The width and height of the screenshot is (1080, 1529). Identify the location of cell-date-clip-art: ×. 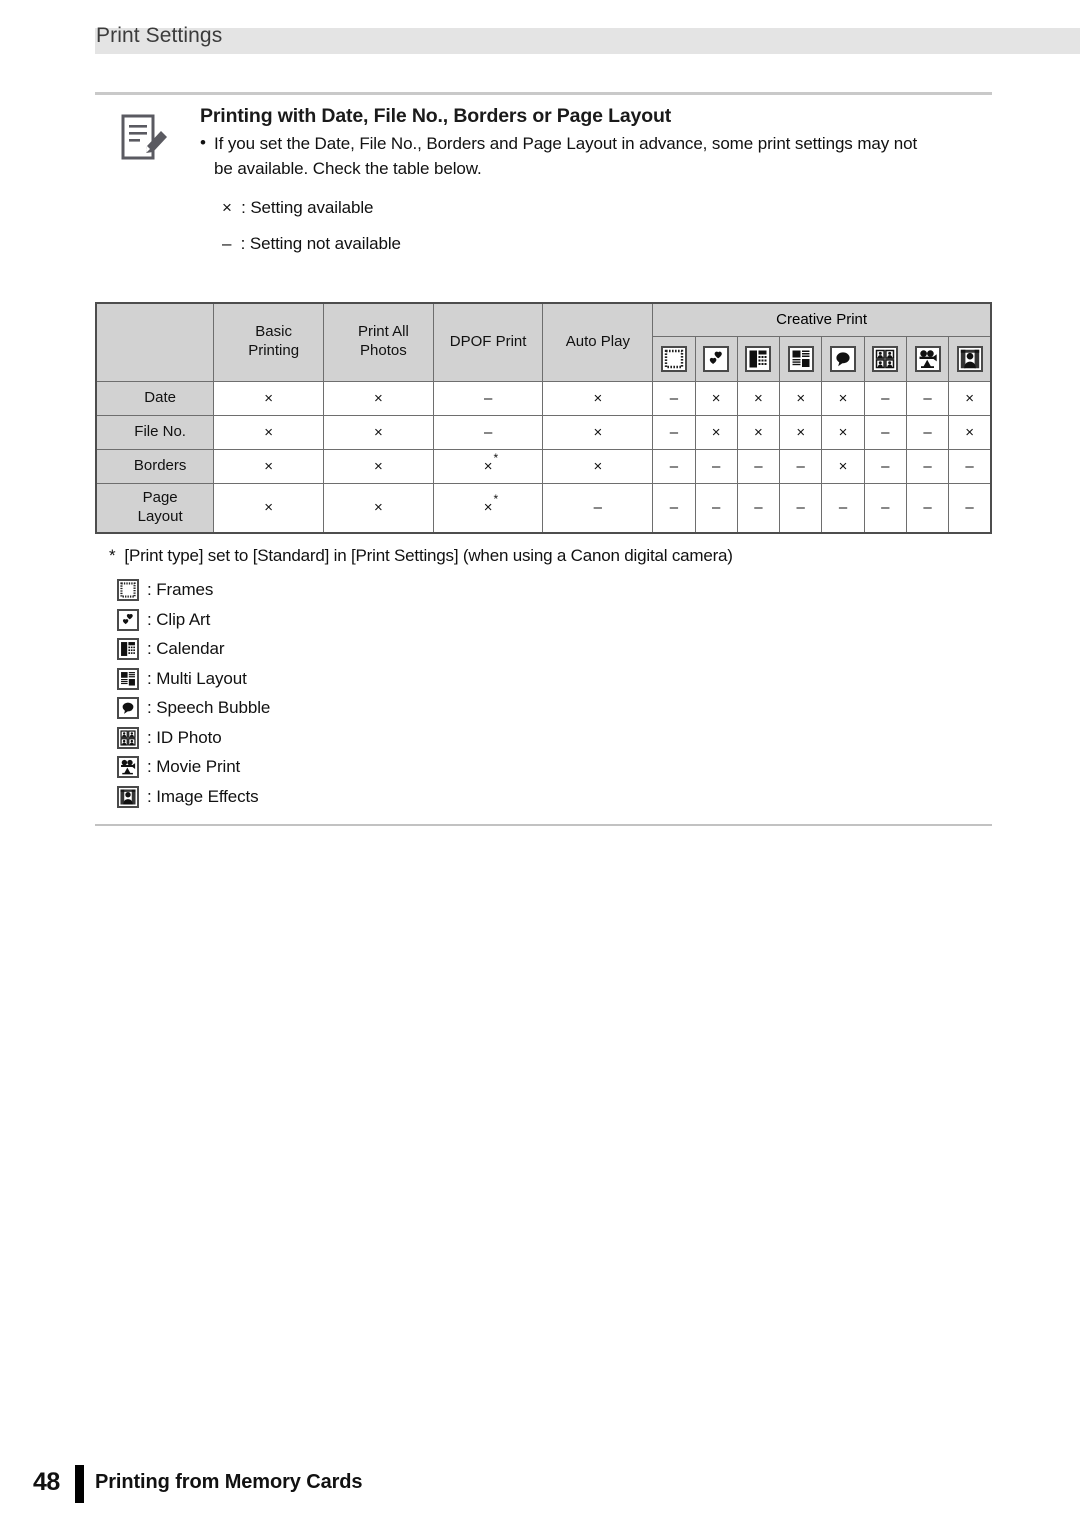
(716, 398).